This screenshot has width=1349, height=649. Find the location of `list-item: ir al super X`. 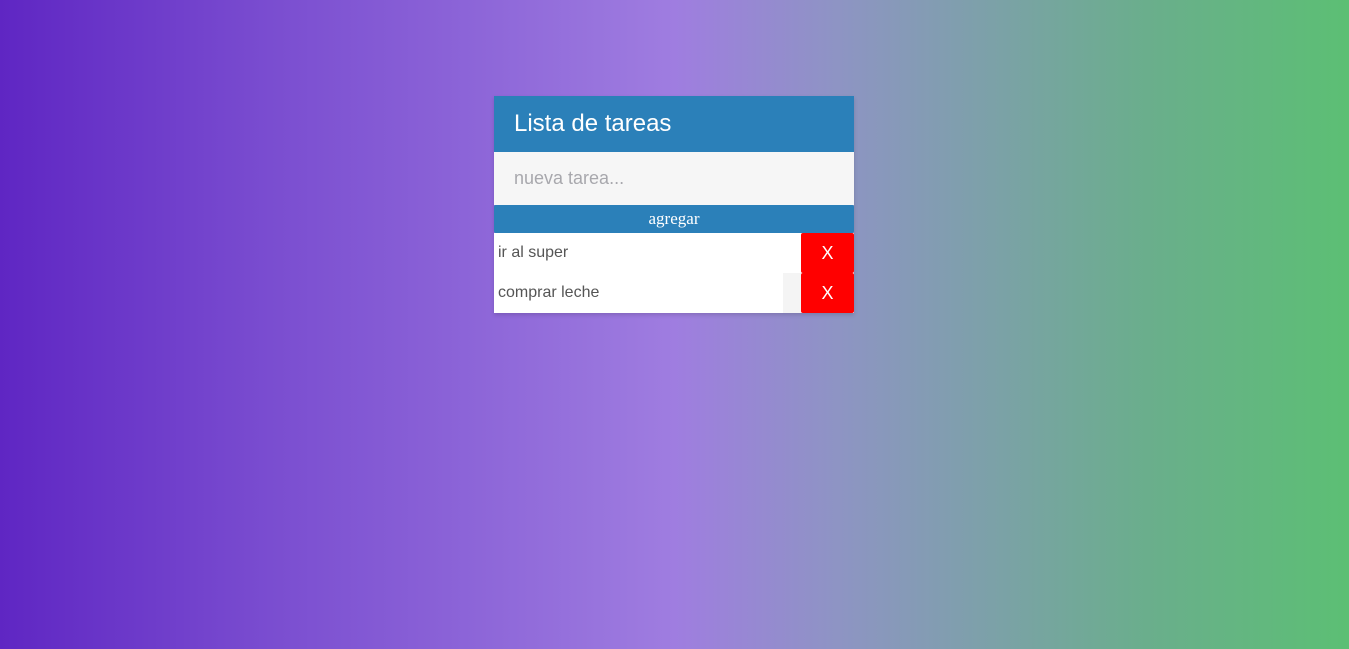

list-item: ir al super X is located at coordinates (674, 253).